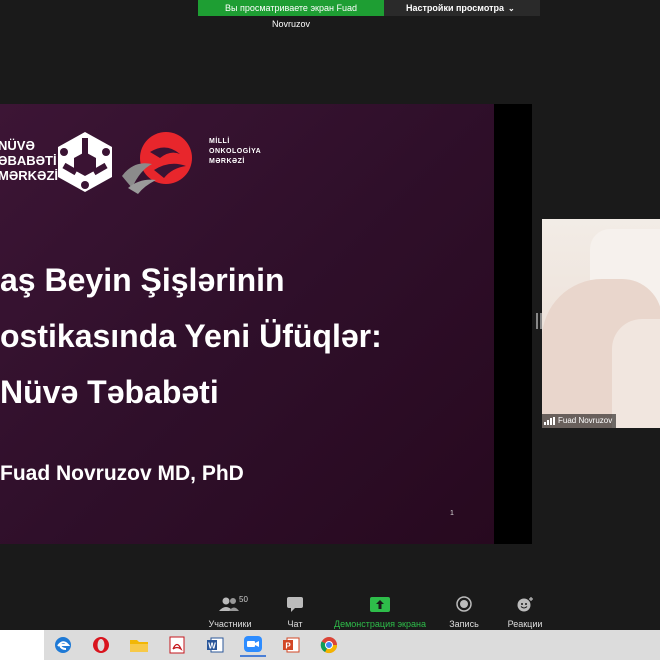  Describe the element at coordinates (109, 392) in the screenshot. I see `slide-title-line-3: Nüvə Təbabəti` at that location.